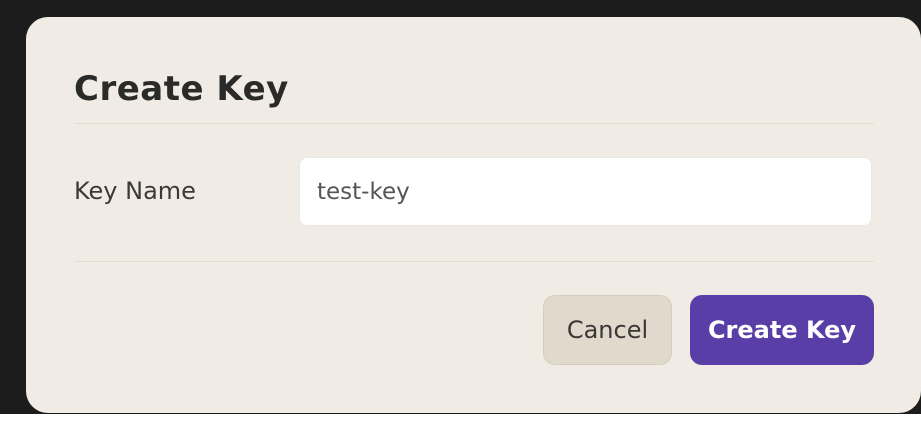  What do you see at coordinates (135, 191) in the screenshot?
I see `key-name-label: Key Name` at bounding box center [135, 191].